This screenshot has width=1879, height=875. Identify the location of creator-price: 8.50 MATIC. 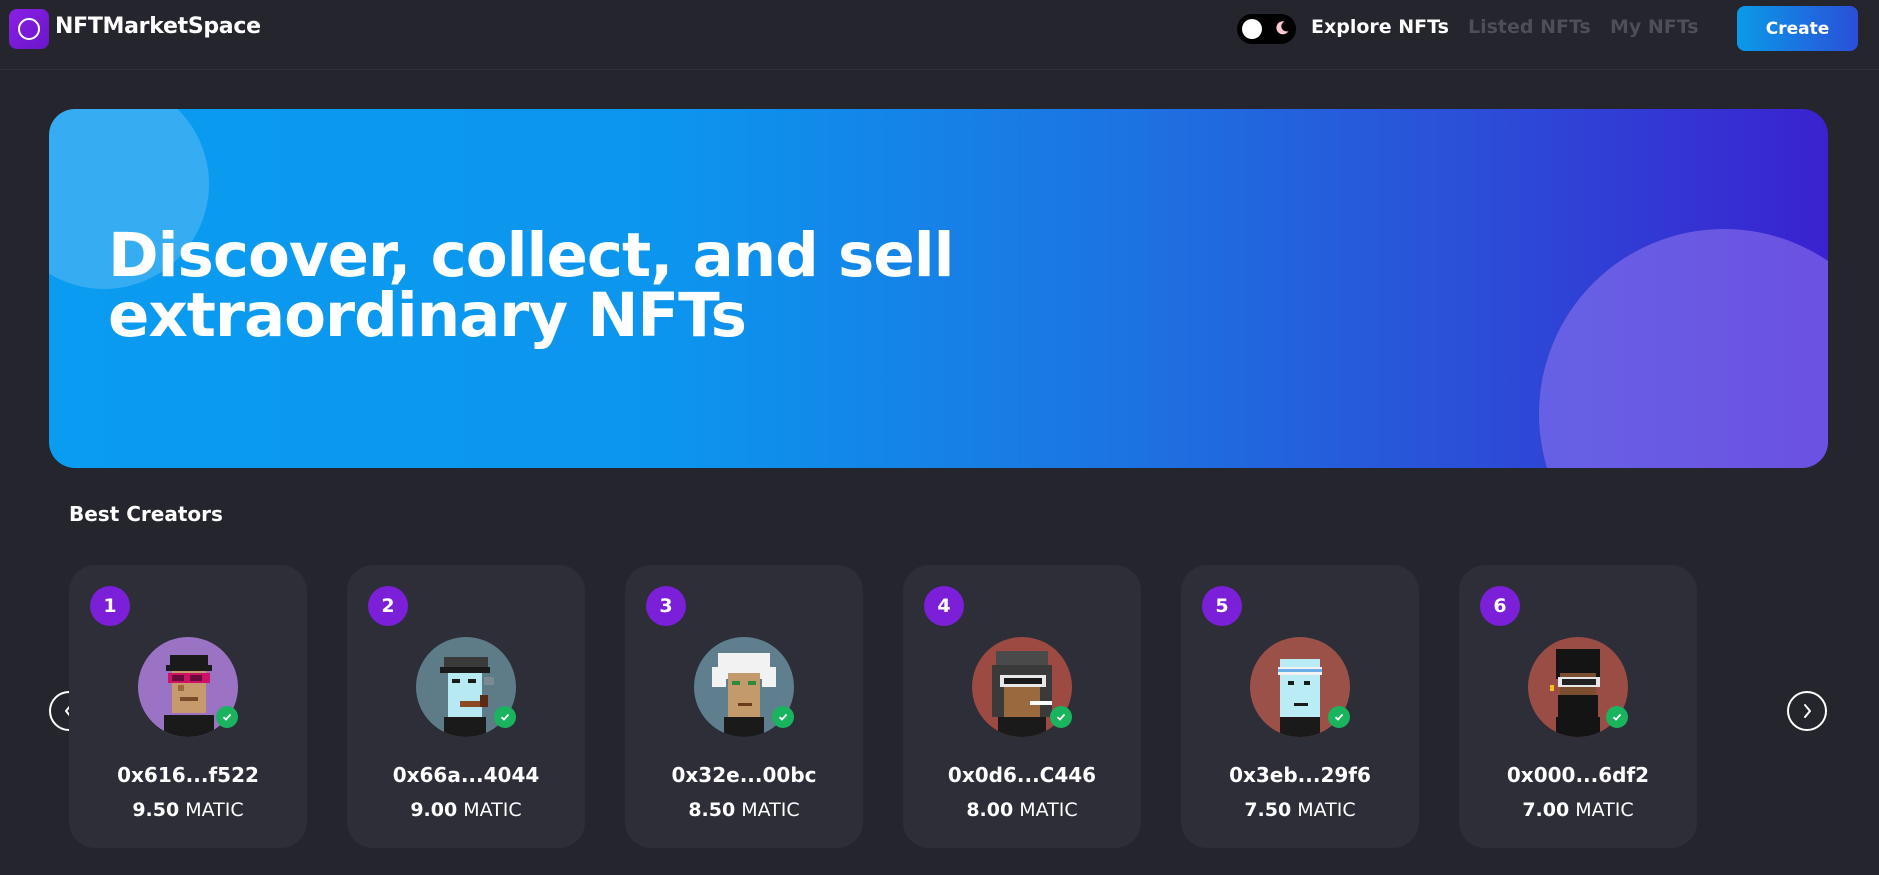
(744, 810).